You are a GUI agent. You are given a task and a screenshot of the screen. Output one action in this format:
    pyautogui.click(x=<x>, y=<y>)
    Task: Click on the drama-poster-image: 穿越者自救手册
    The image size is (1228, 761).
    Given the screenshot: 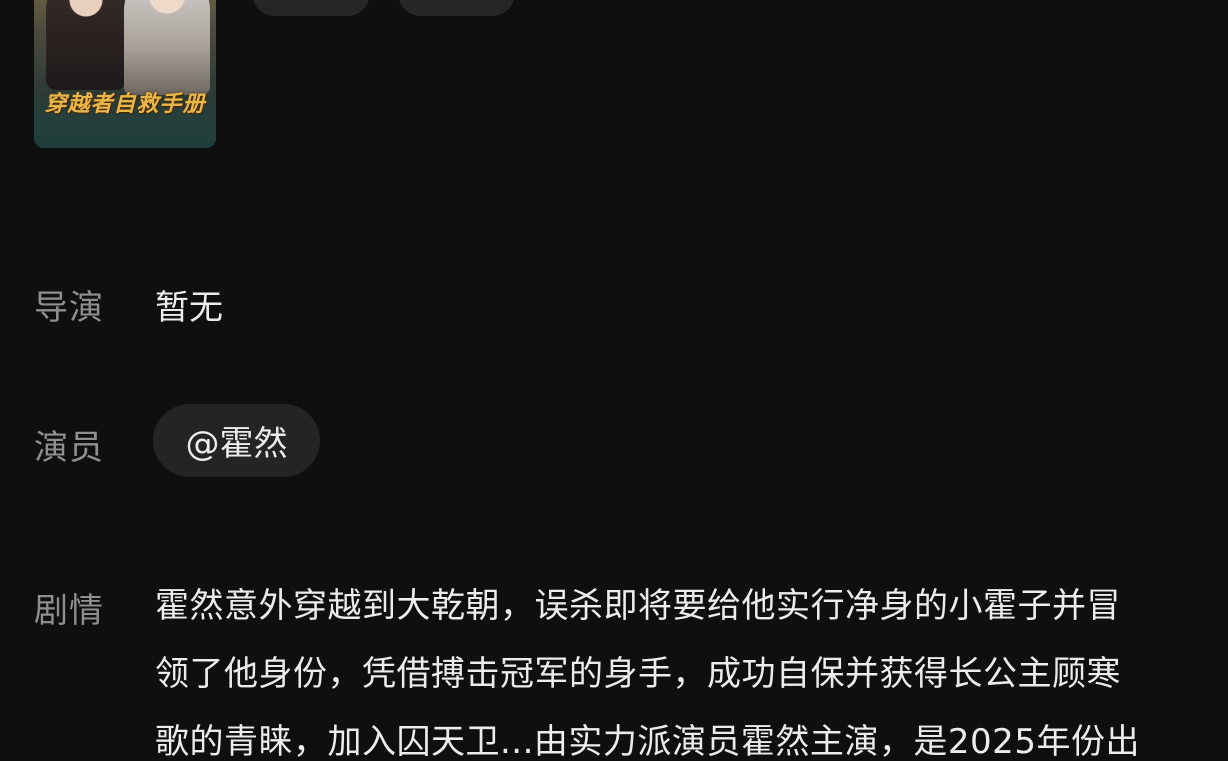 What is the action you would take?
    pyautogui.click(x=125, y=74)
    